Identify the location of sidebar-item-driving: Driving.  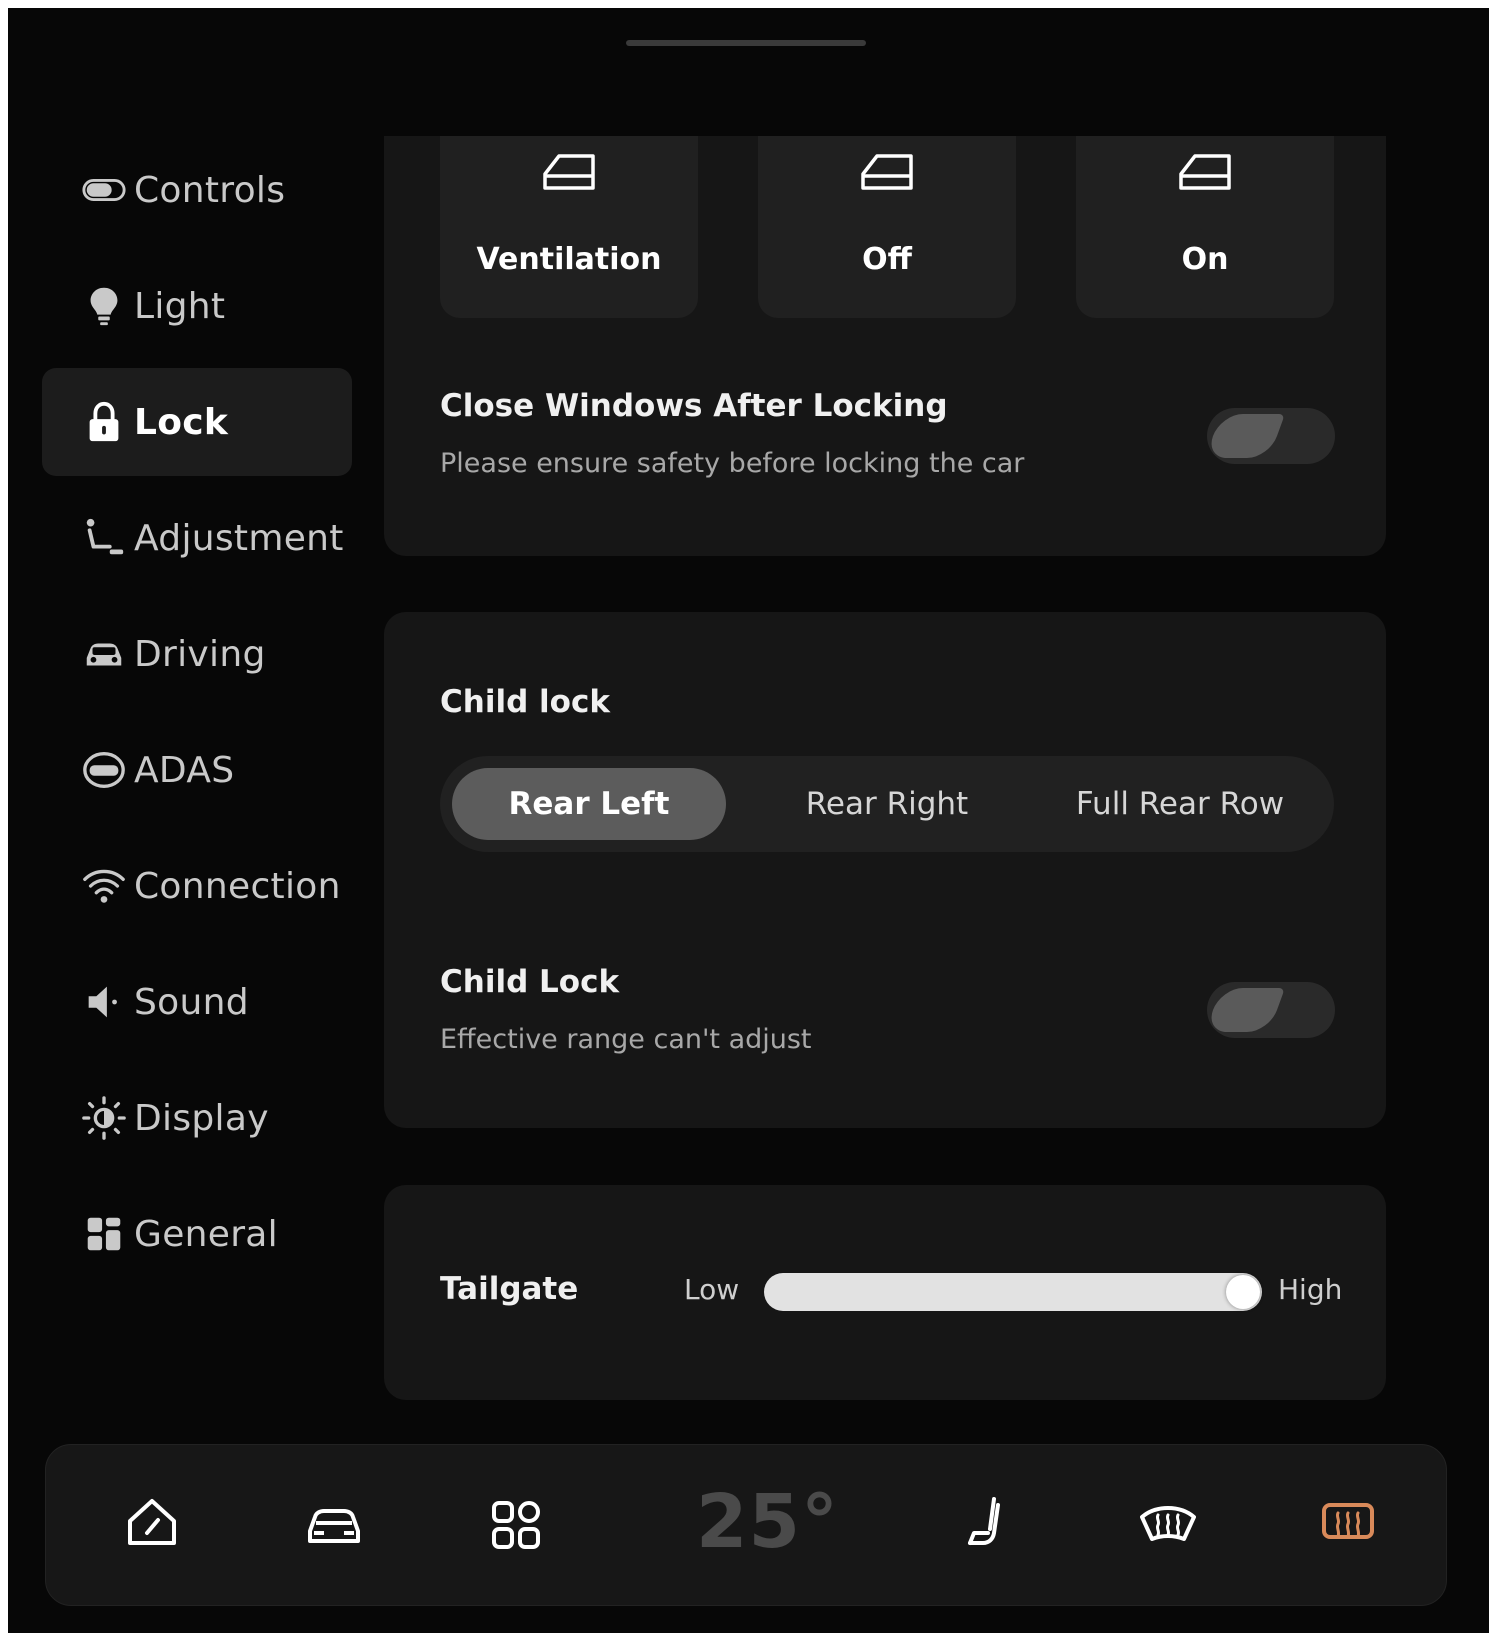
(197, 654).